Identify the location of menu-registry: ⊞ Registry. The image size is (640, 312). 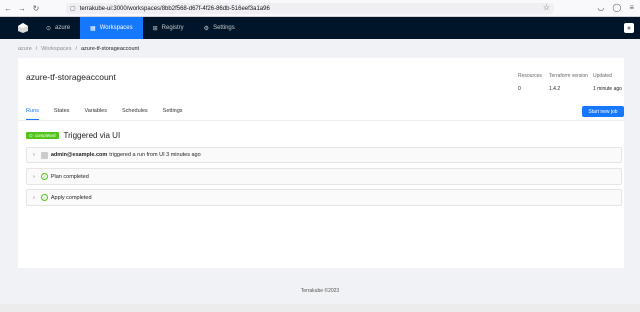
(168, 28).